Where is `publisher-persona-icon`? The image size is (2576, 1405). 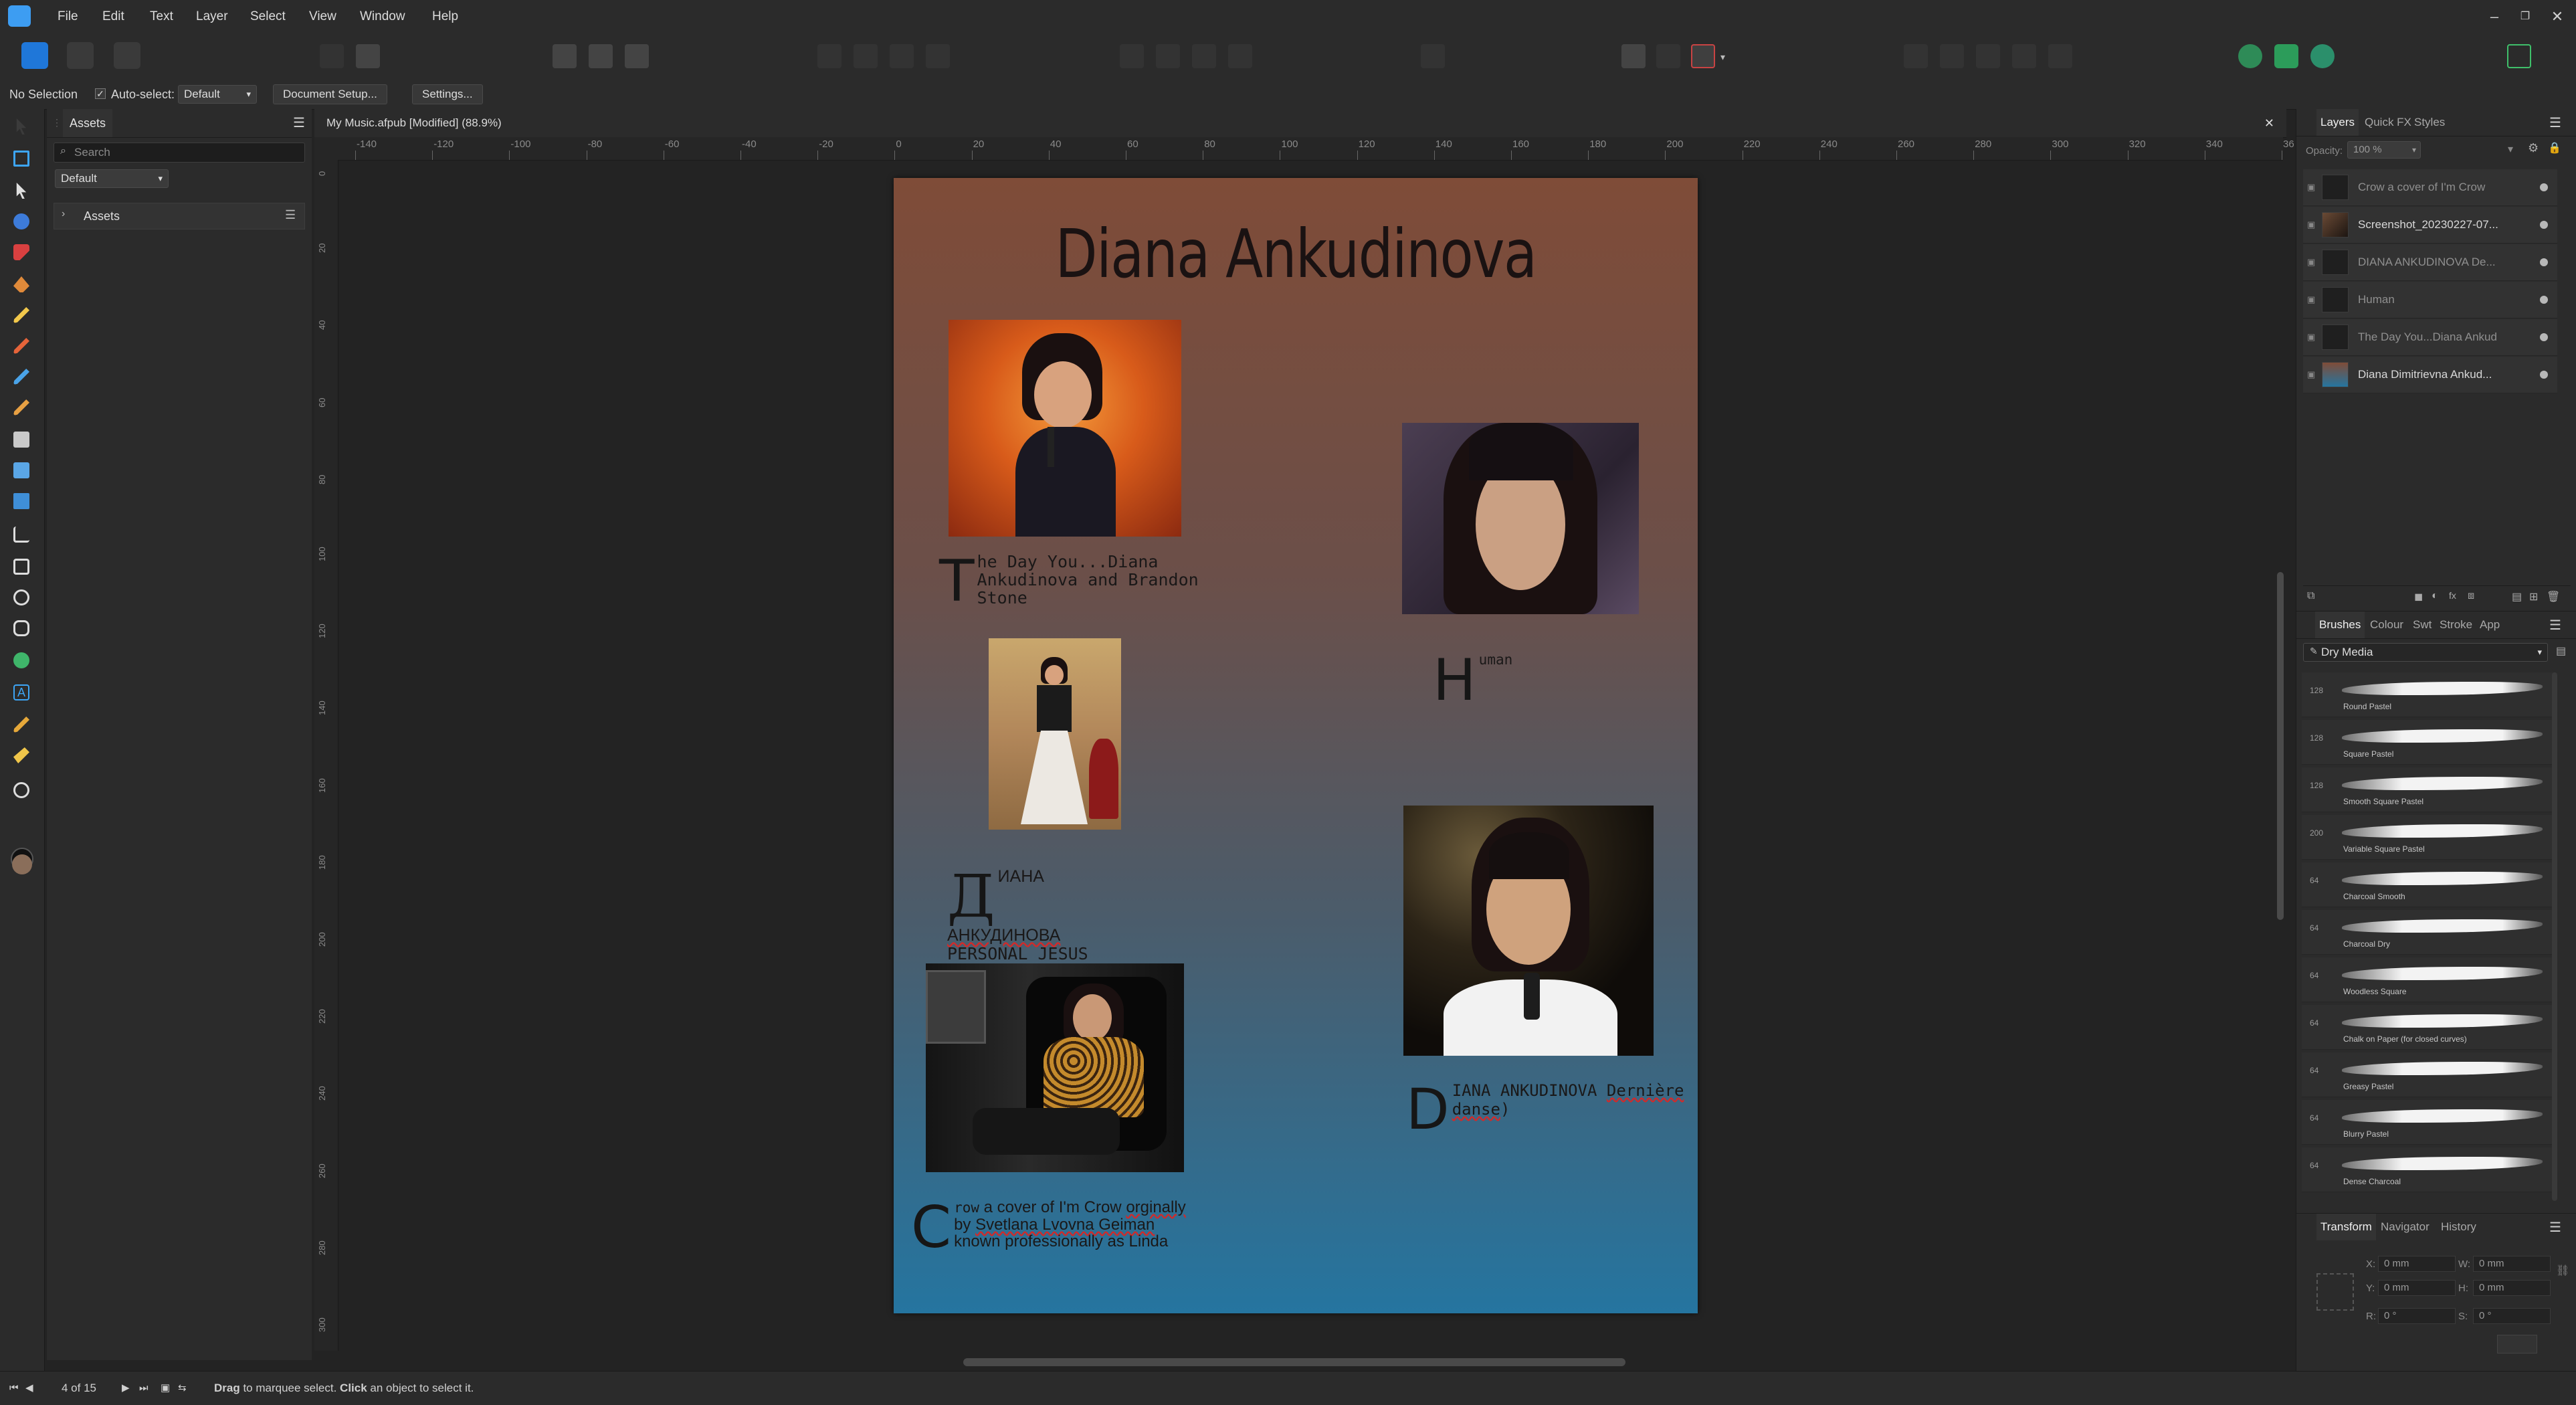
publisher-persona-icon is located at coordinates (34, 55).